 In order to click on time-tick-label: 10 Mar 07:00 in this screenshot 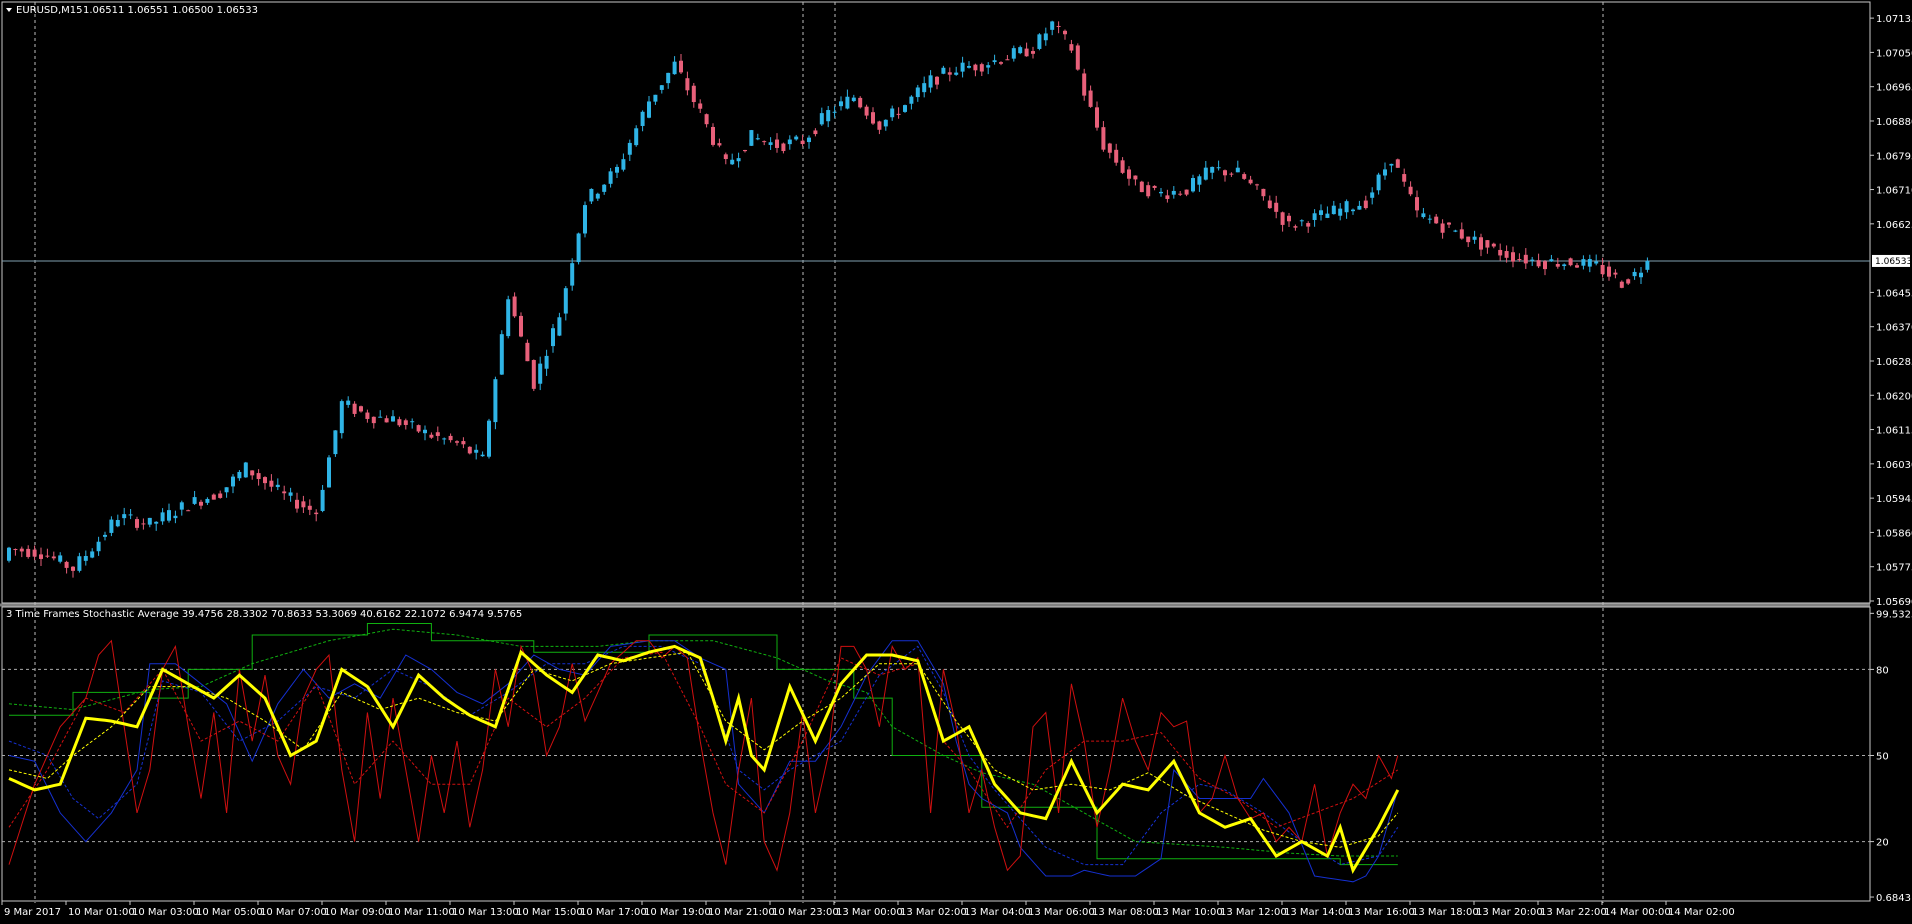, I will do `click(293, 912)`.